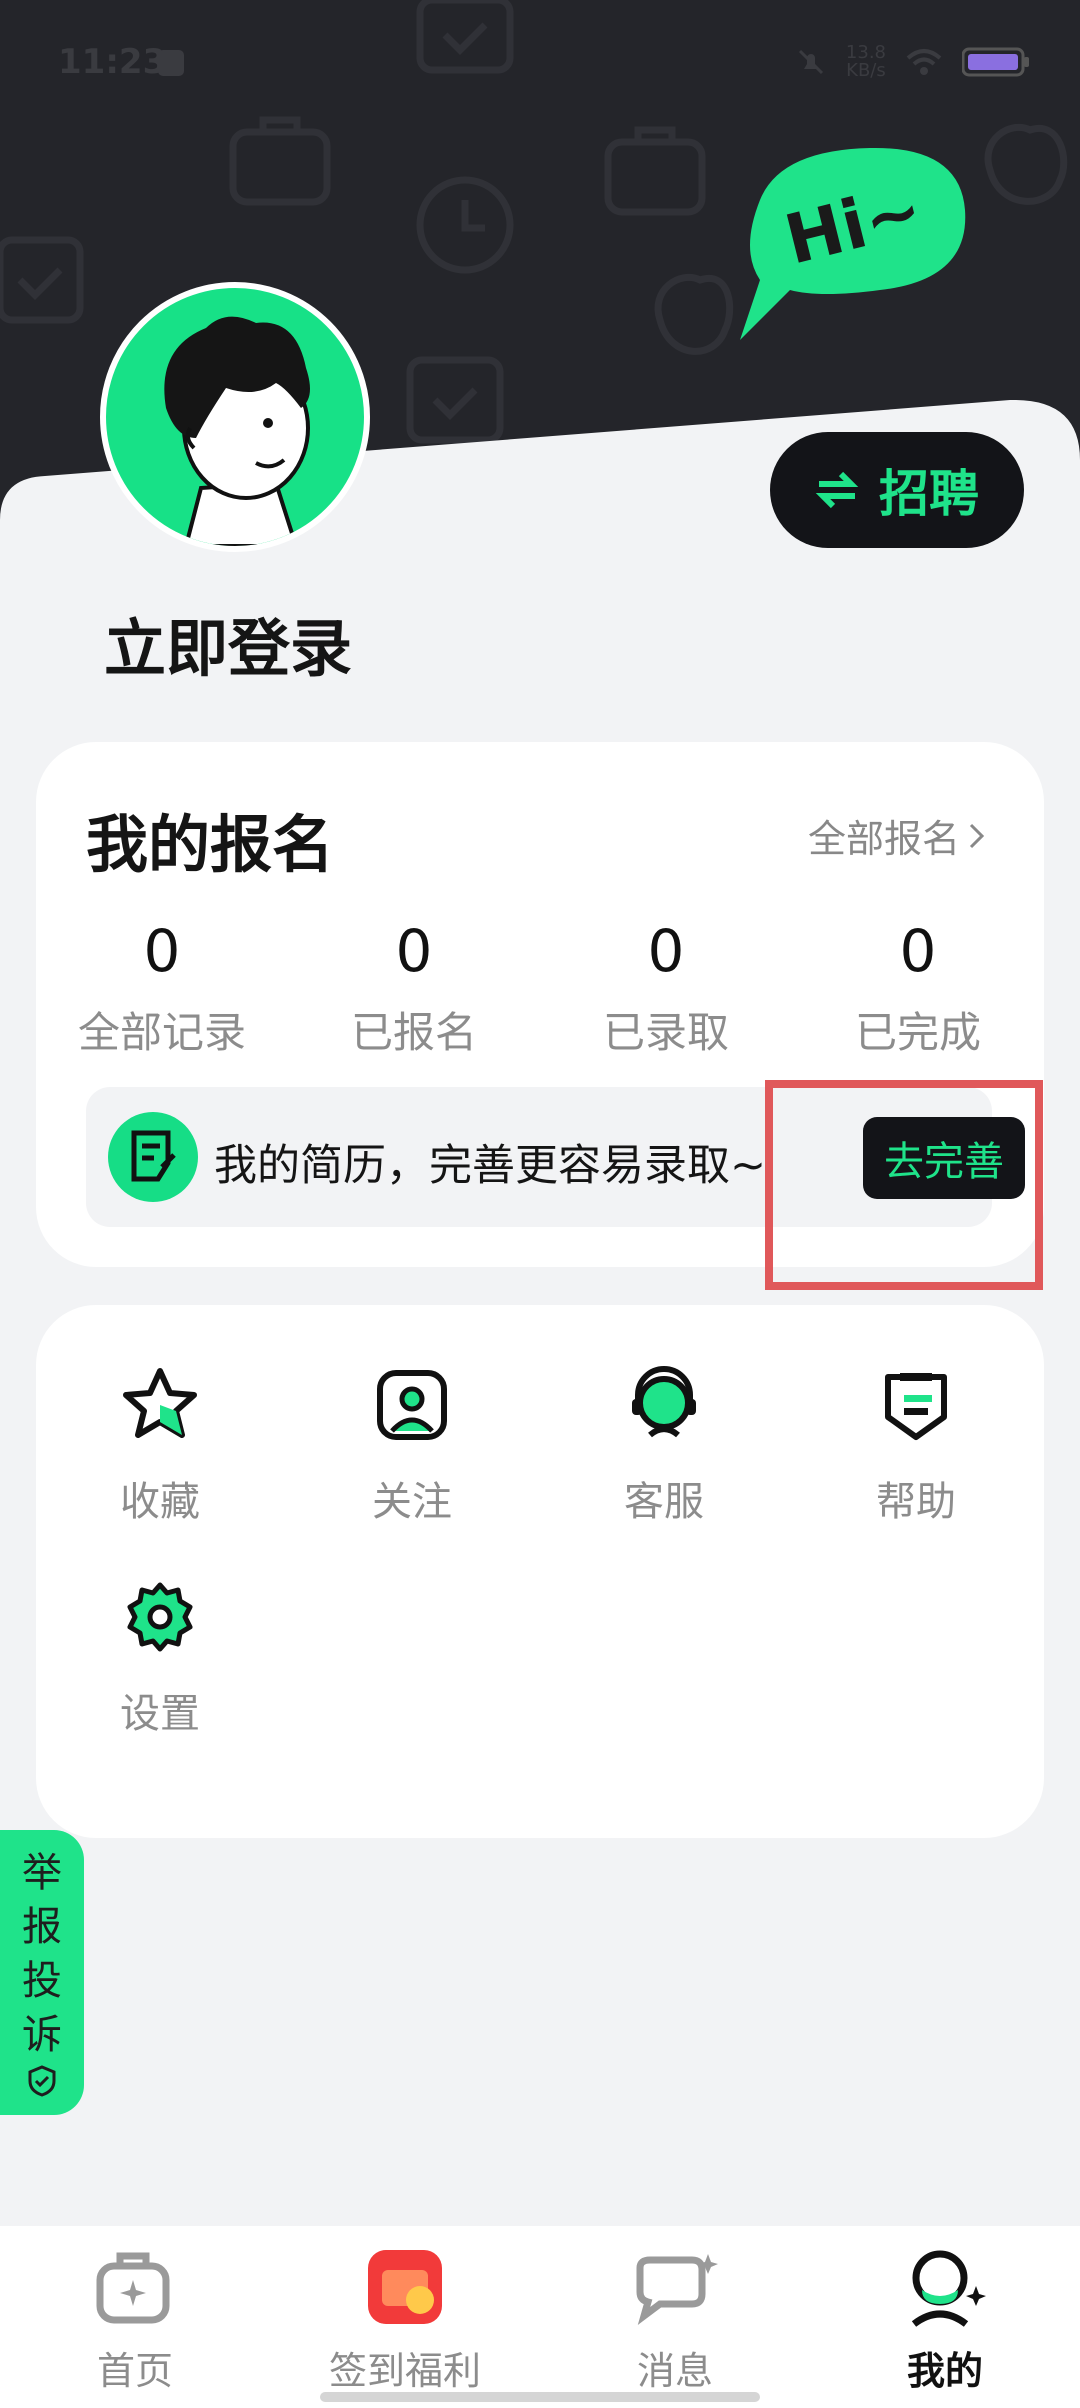 Image resolution: width=1080 pixels, height=2408 pixels. I want to click on bottom-tab-bar: 首页 签到福利 消息 我的, so click(540, 2317).